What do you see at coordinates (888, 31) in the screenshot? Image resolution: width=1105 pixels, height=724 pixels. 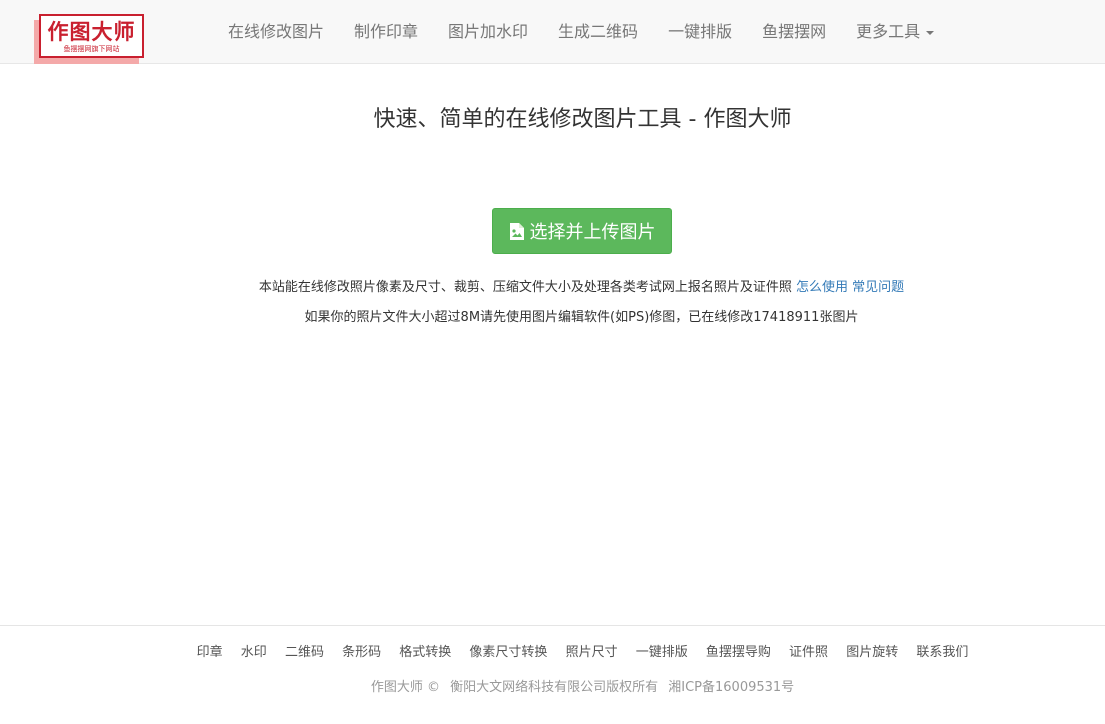 I see `more-tools-label: 更多工具` at bounding box center [888, 31].